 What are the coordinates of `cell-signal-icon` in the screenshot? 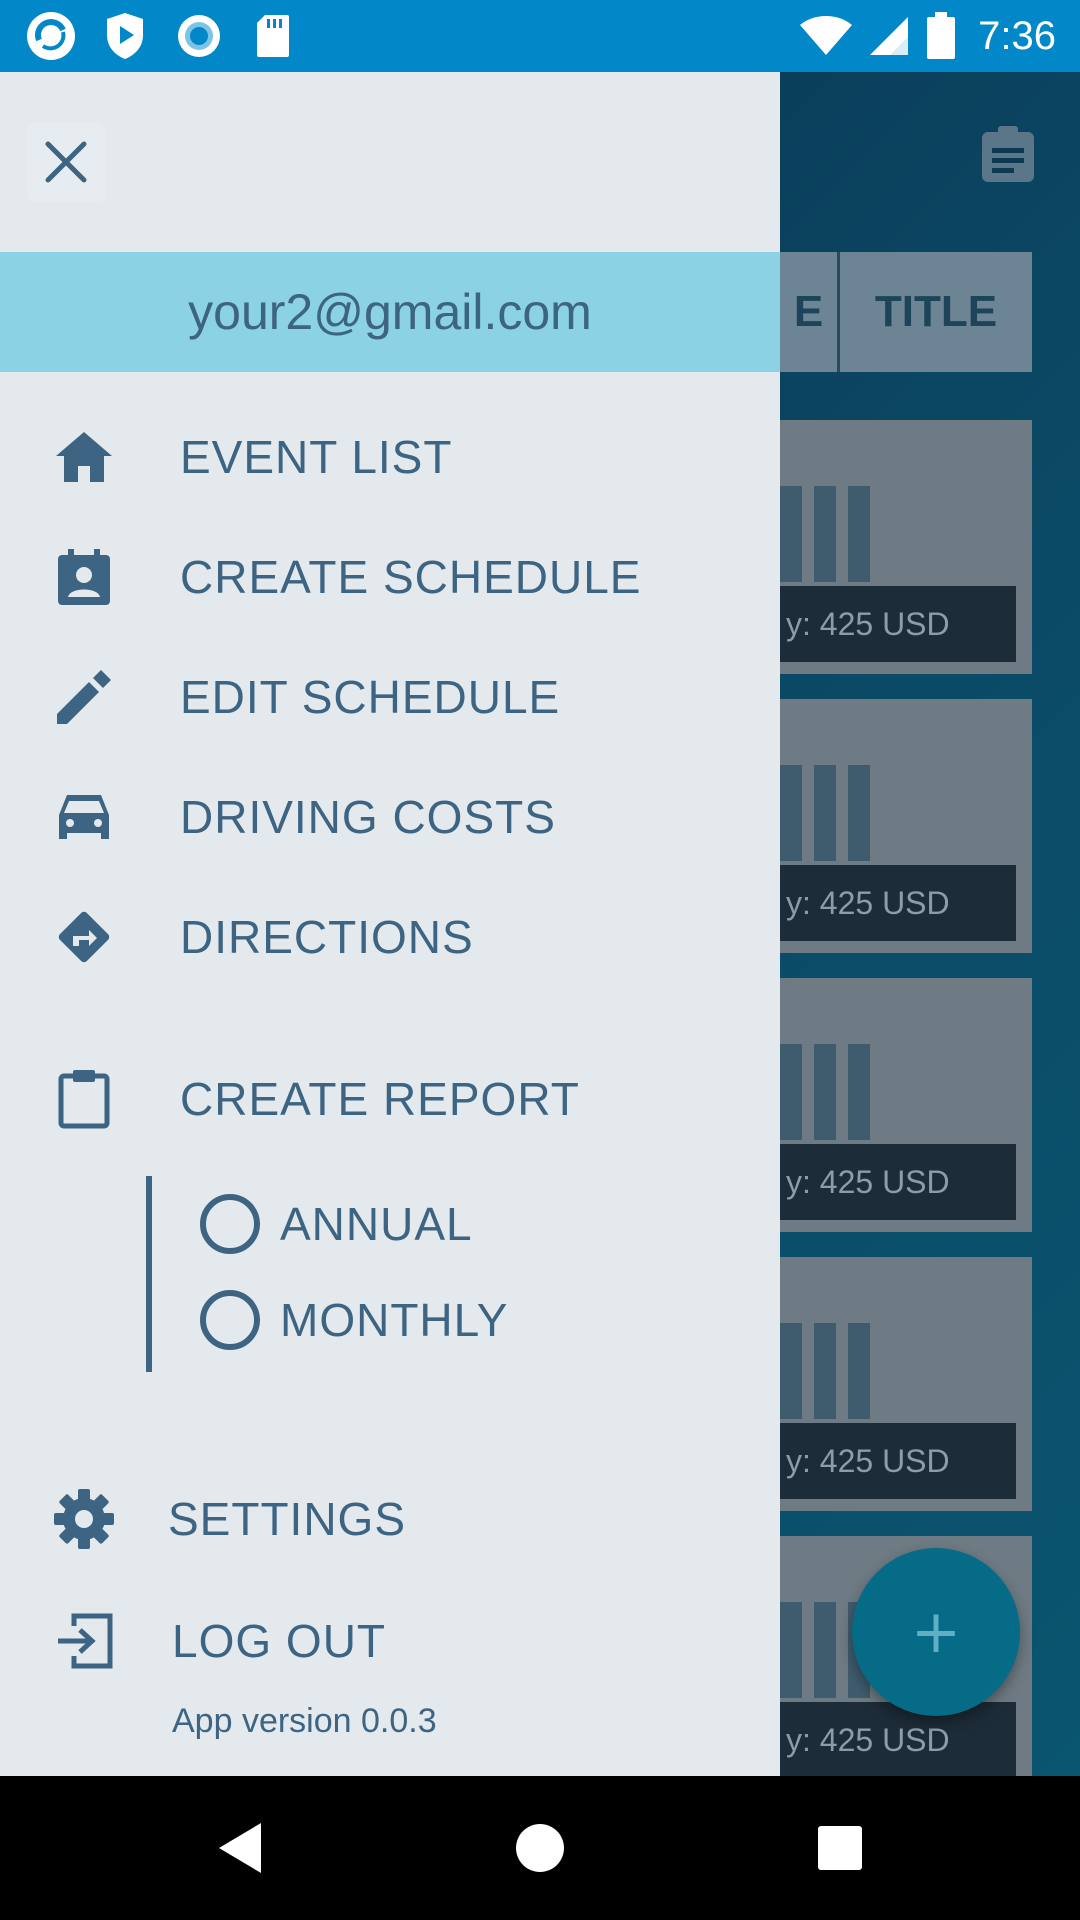 It's located at (889, 36).